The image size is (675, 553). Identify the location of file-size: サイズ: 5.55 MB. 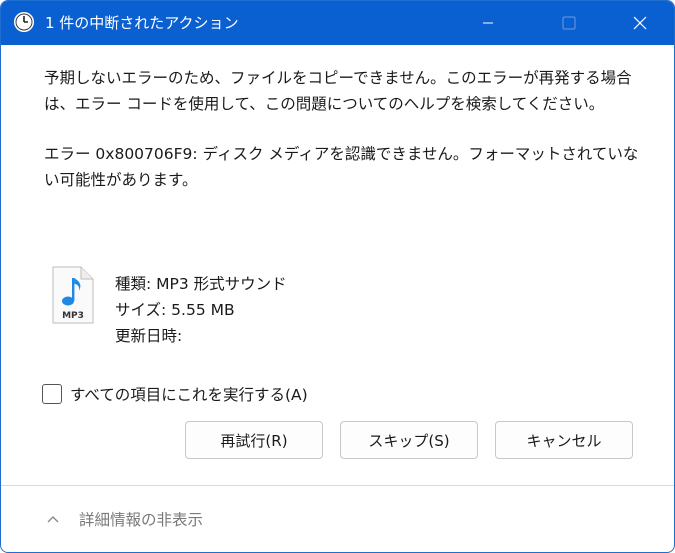
(175, 310).